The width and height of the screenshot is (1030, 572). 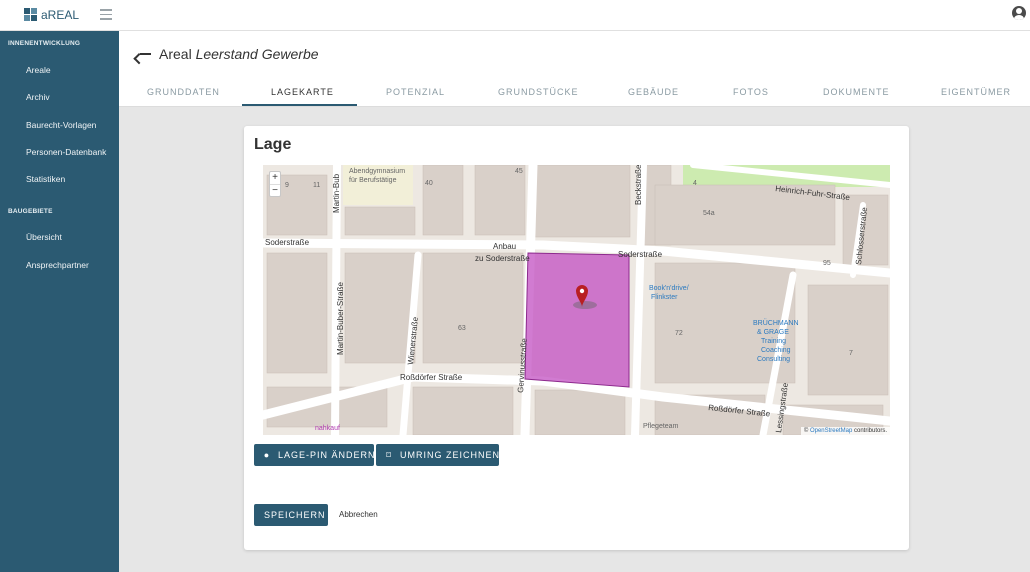 I want to click on page-title-name: Leerstand Gewerbe, so click(x=257, y=54).